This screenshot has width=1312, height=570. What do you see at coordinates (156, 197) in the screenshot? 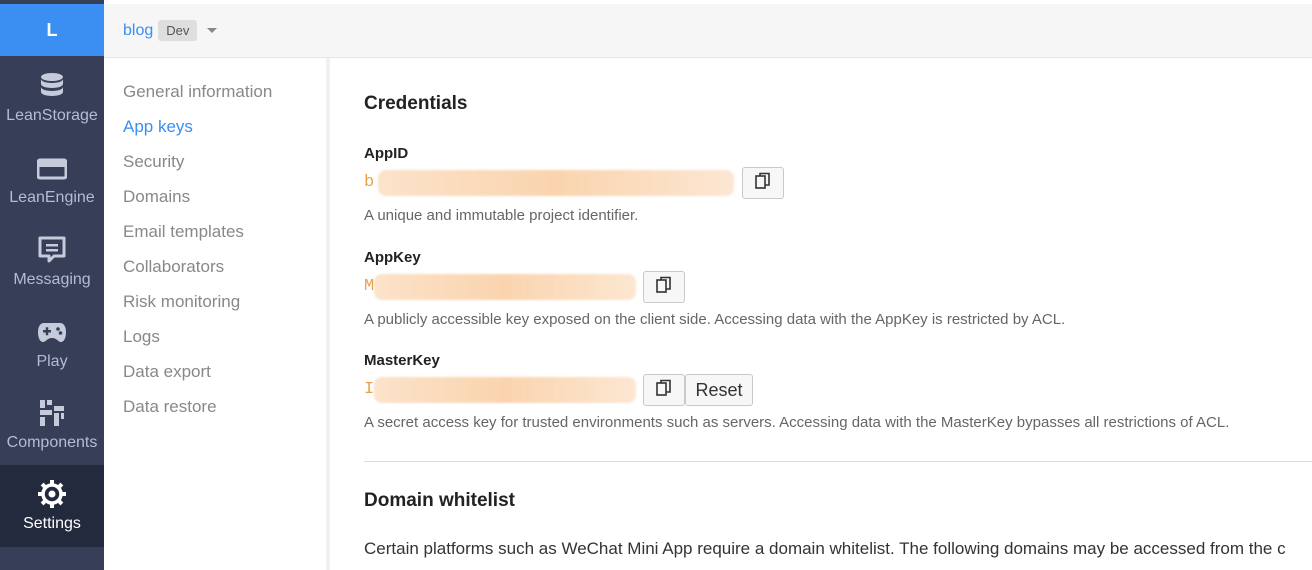
I see `submenu-item-domains: Domains` at bounding box center [156, 197].